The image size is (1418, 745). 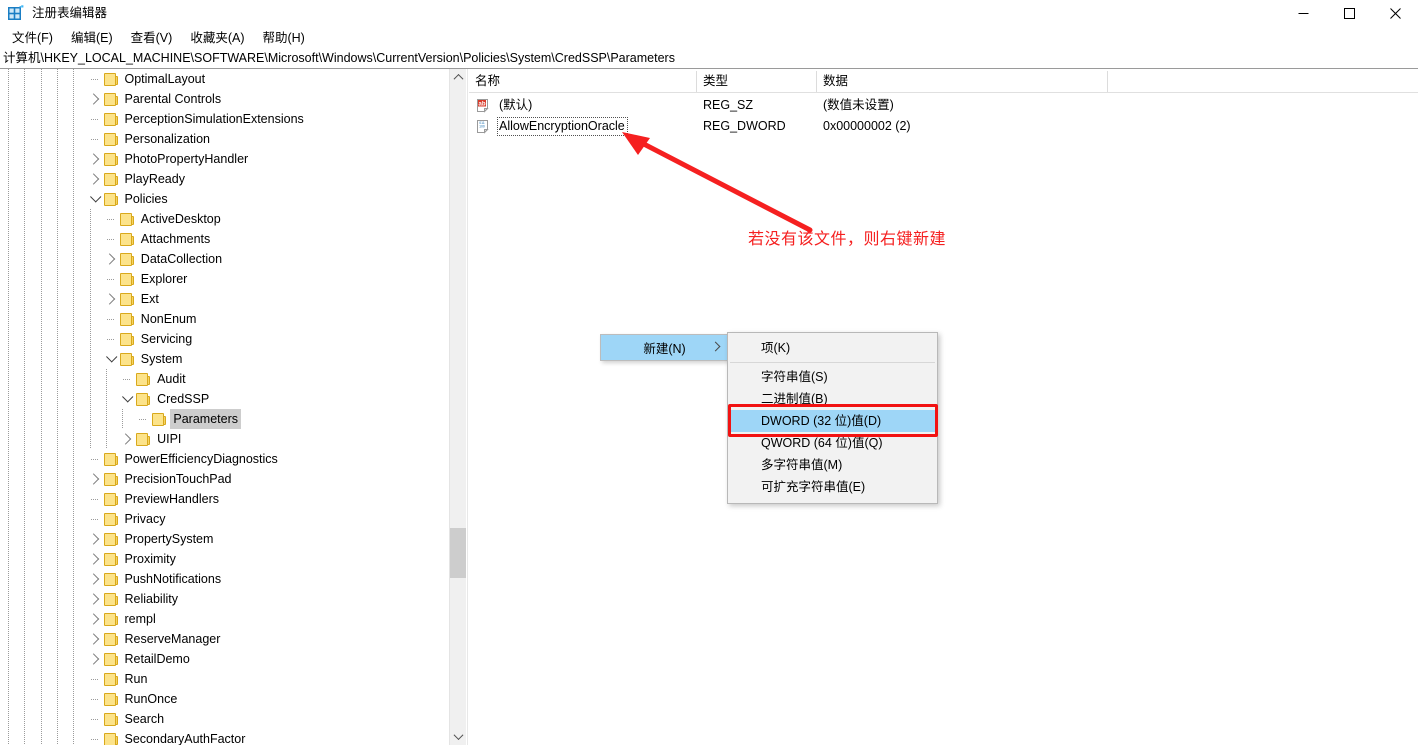 I want to click on tree-item-reliability: Reliability, so click(x=223, y=599).